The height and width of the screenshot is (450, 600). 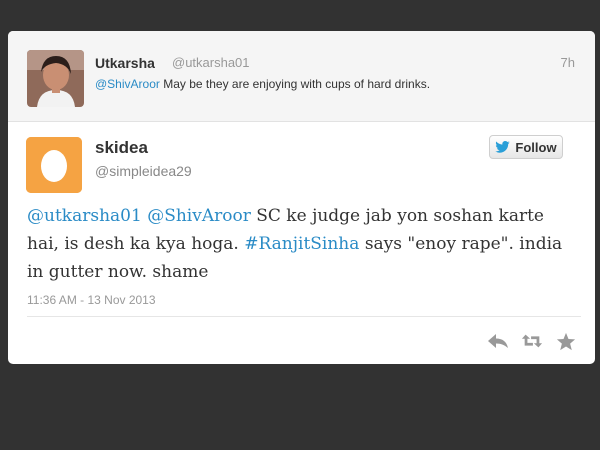 What do you see at coordinates (55, 78) in the screenshot?
I see `utkarsha-avatar` at bounding box center [55, 78].